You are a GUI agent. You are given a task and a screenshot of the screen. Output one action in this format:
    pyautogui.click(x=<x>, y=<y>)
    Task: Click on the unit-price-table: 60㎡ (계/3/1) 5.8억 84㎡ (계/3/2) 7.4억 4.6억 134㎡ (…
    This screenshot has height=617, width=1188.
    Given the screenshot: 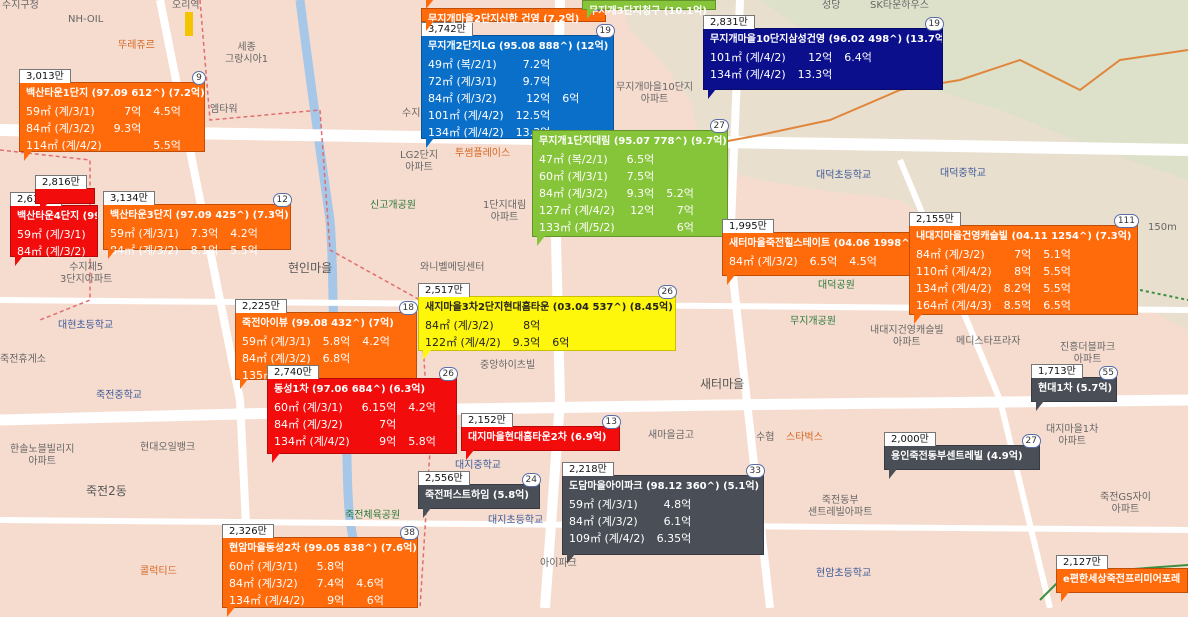 What is the action you would take?
    pyautogui.click(x=312, y=583)
    